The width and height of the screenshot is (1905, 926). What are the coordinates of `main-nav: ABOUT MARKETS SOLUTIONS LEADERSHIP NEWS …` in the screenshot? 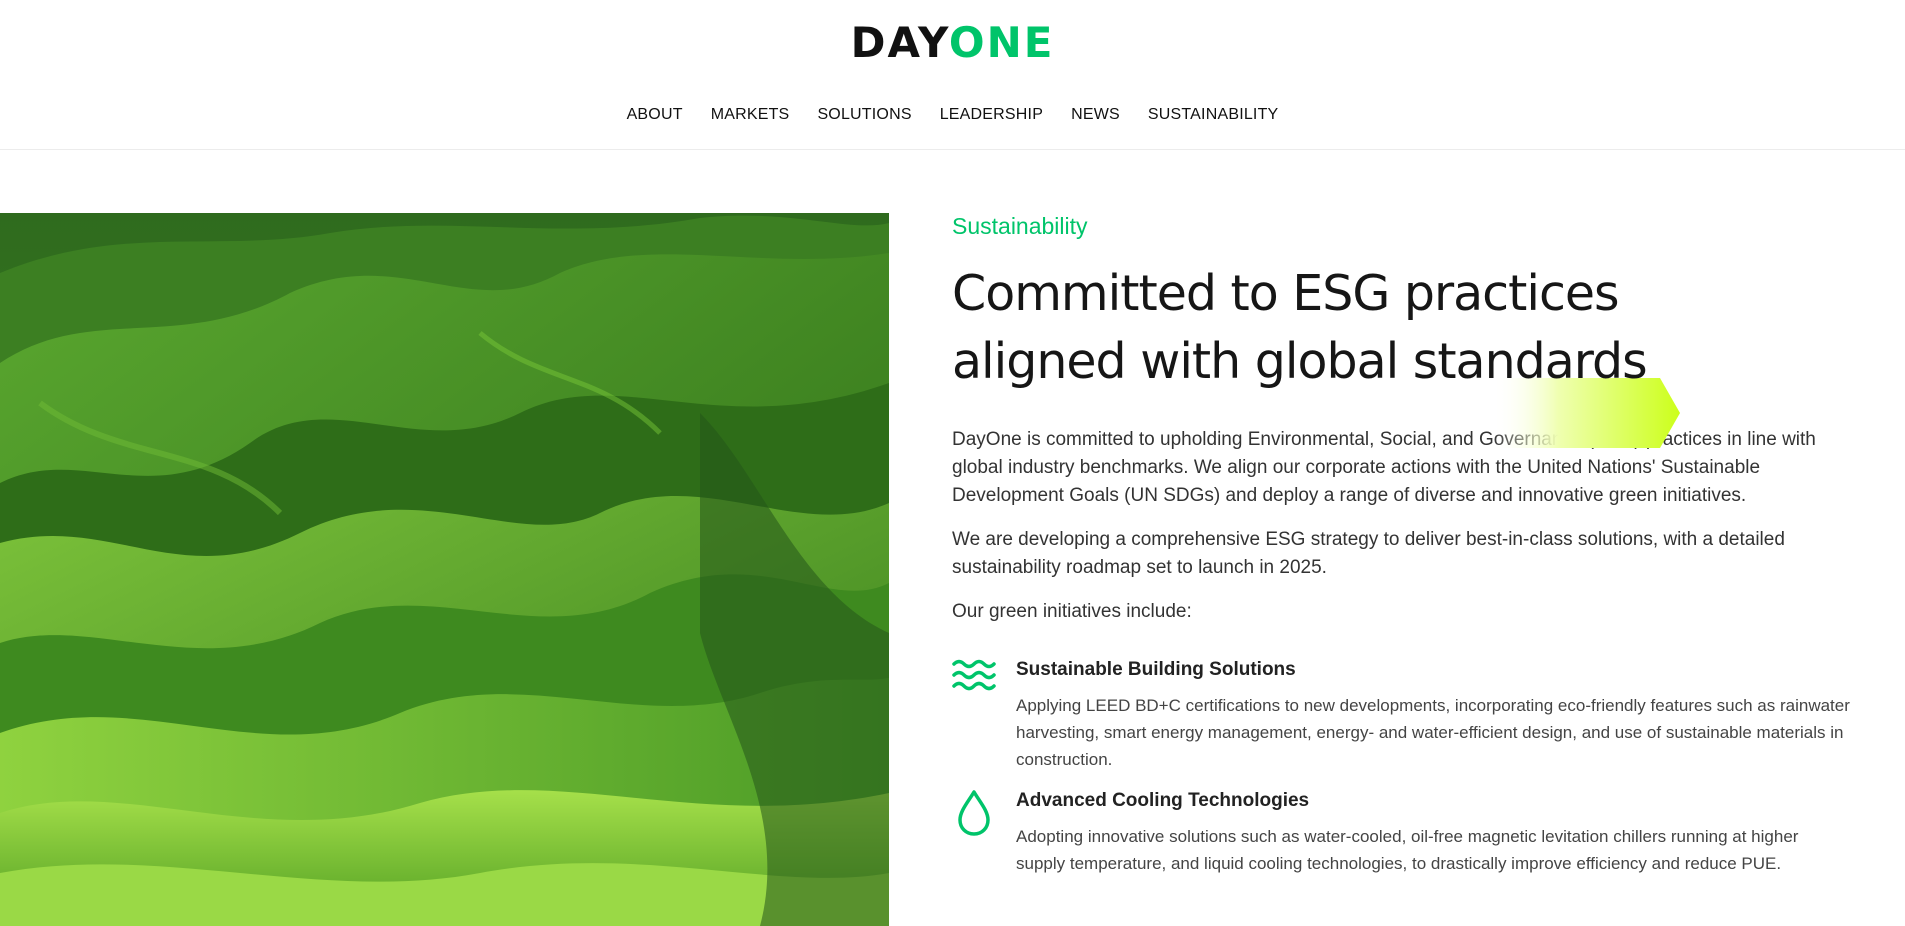 It's located at (952, 115).